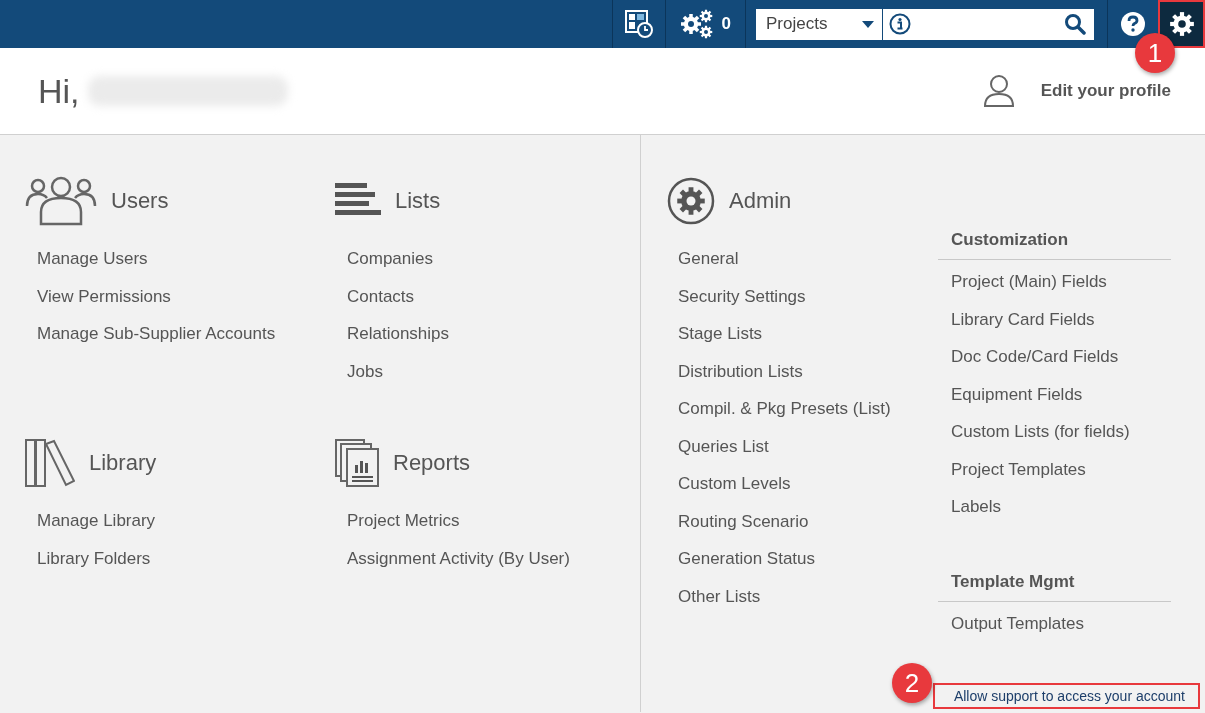 This screenshot has height=713, width=1205. Describe the element at coordinates (760, 201) in the screenshot. I see `section-title: Admin` at that location.